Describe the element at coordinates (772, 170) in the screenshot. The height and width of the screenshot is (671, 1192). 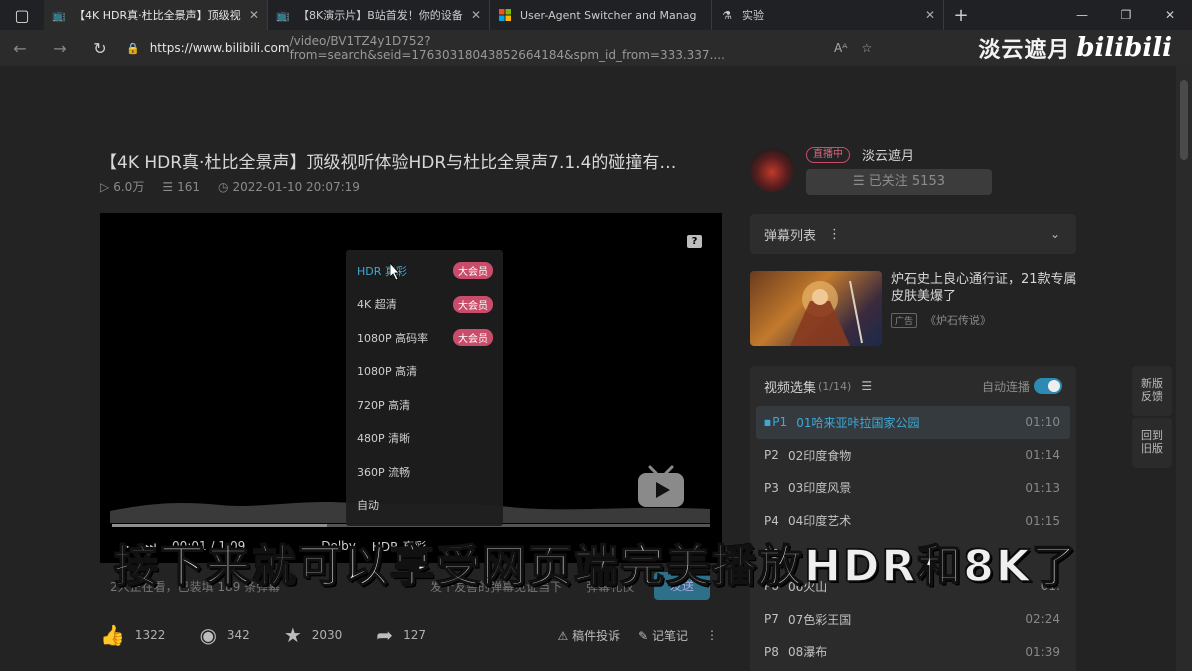
I see `uploader-avatar` at that location.